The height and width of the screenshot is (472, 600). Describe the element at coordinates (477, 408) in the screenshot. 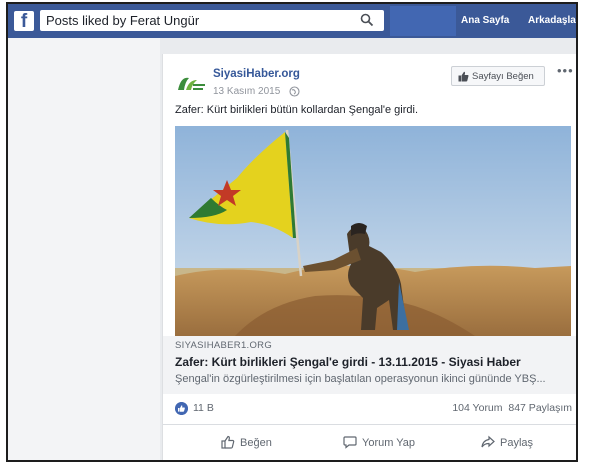

I see `comments-count: 104 Yorum` at that location.